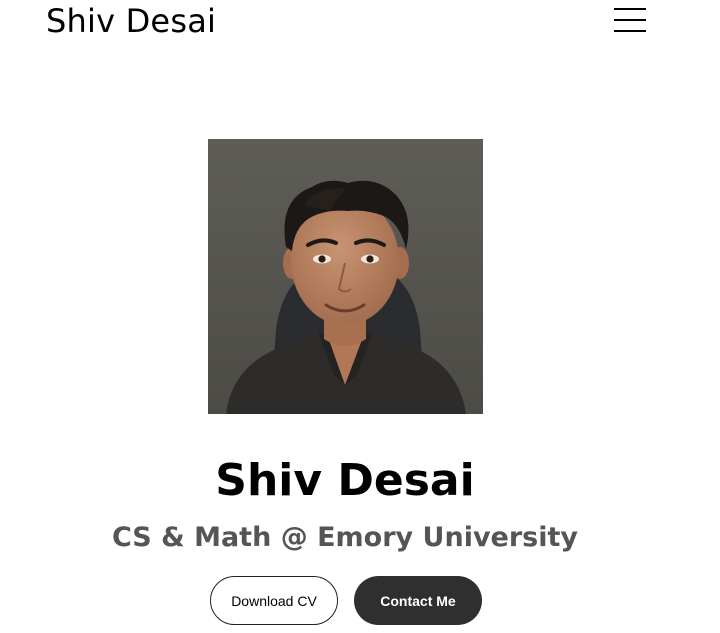  Describe the element at coordinates (131, 20) in the screenshot. I see `site-logo: Shiv Desai` at that location.